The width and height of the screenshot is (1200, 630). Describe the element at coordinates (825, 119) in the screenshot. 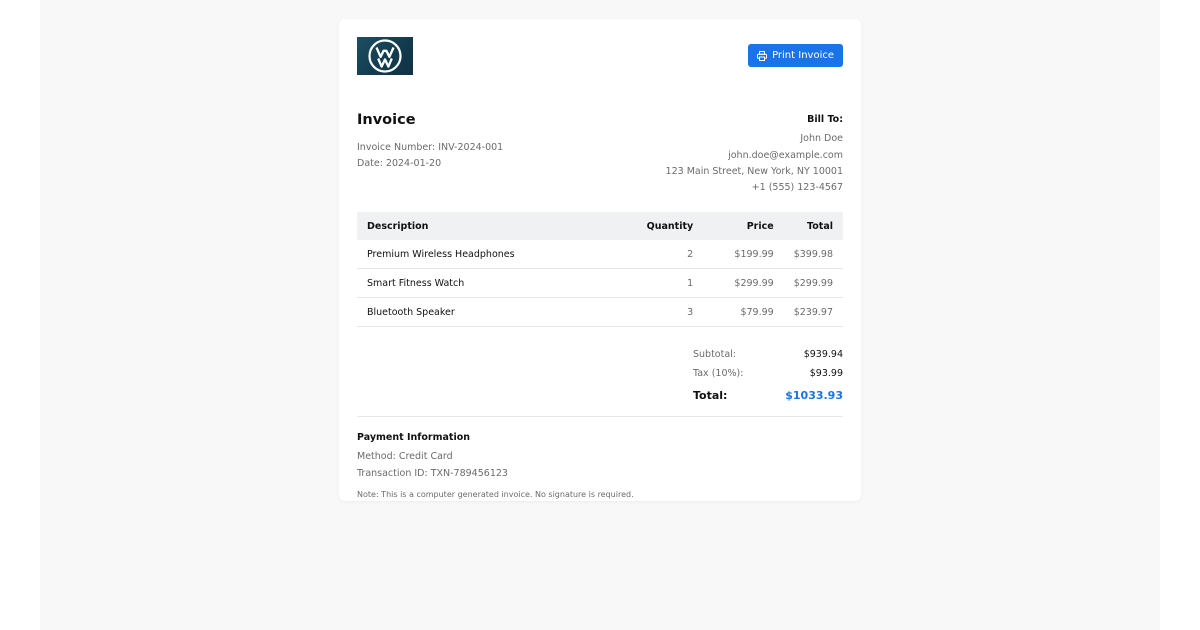

I see `bill-to-heading: Bill To:` at that location.